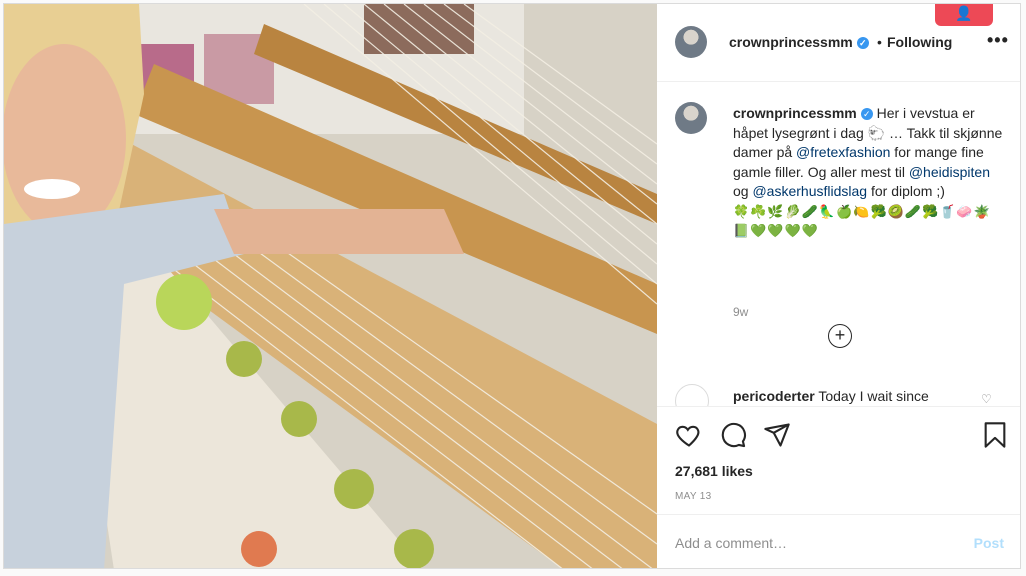 Image resolution: width=1026 pixels, height=576 pixels. What do you see at coordinates (986, 399) in the screenshot?
I see `comment-like-heart-icon: ♡` at bounding box center [986, 399].